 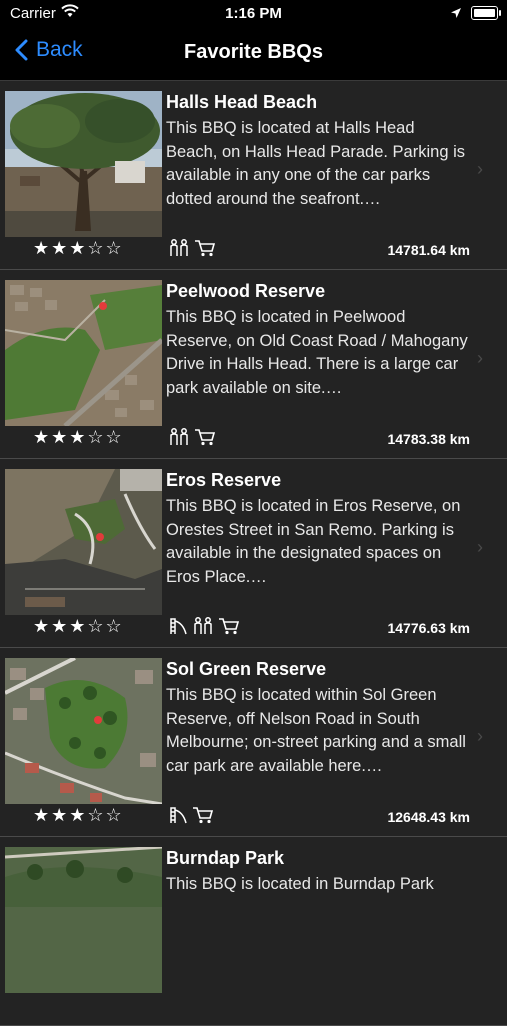 What do you see at coordinates (300, 884) in the screenshot?
I see `bbq-description: This BBQ is located in Burndap Park` at bounding box center [300, 884].